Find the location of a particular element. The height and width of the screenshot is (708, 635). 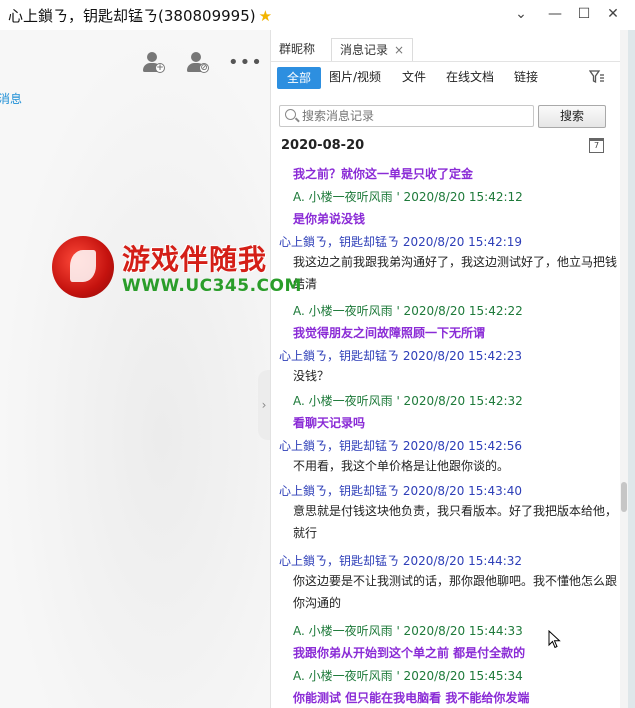

filter-online-docs: 在线文档 is located at coordinates (470, 76).